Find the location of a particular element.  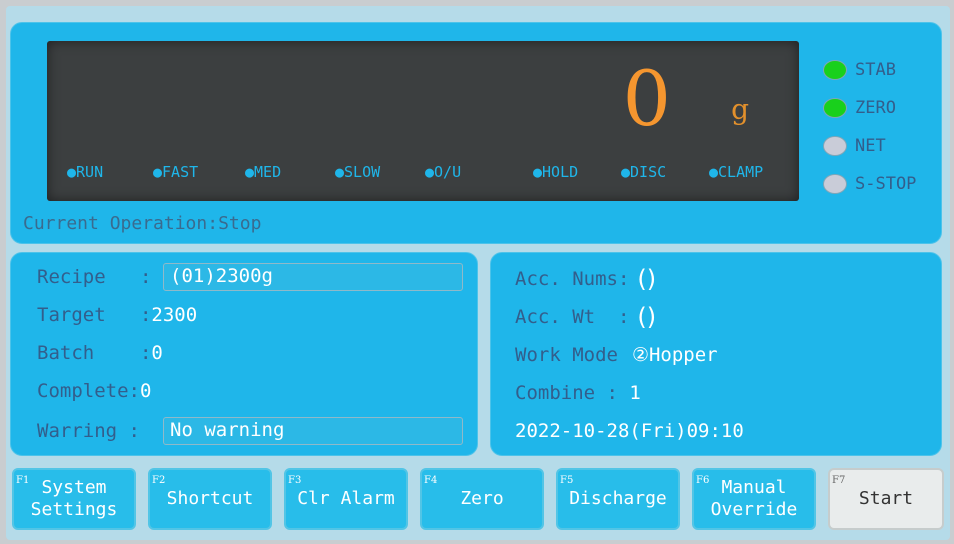

start-button: F7 Start is located at coordinates (886, 499).